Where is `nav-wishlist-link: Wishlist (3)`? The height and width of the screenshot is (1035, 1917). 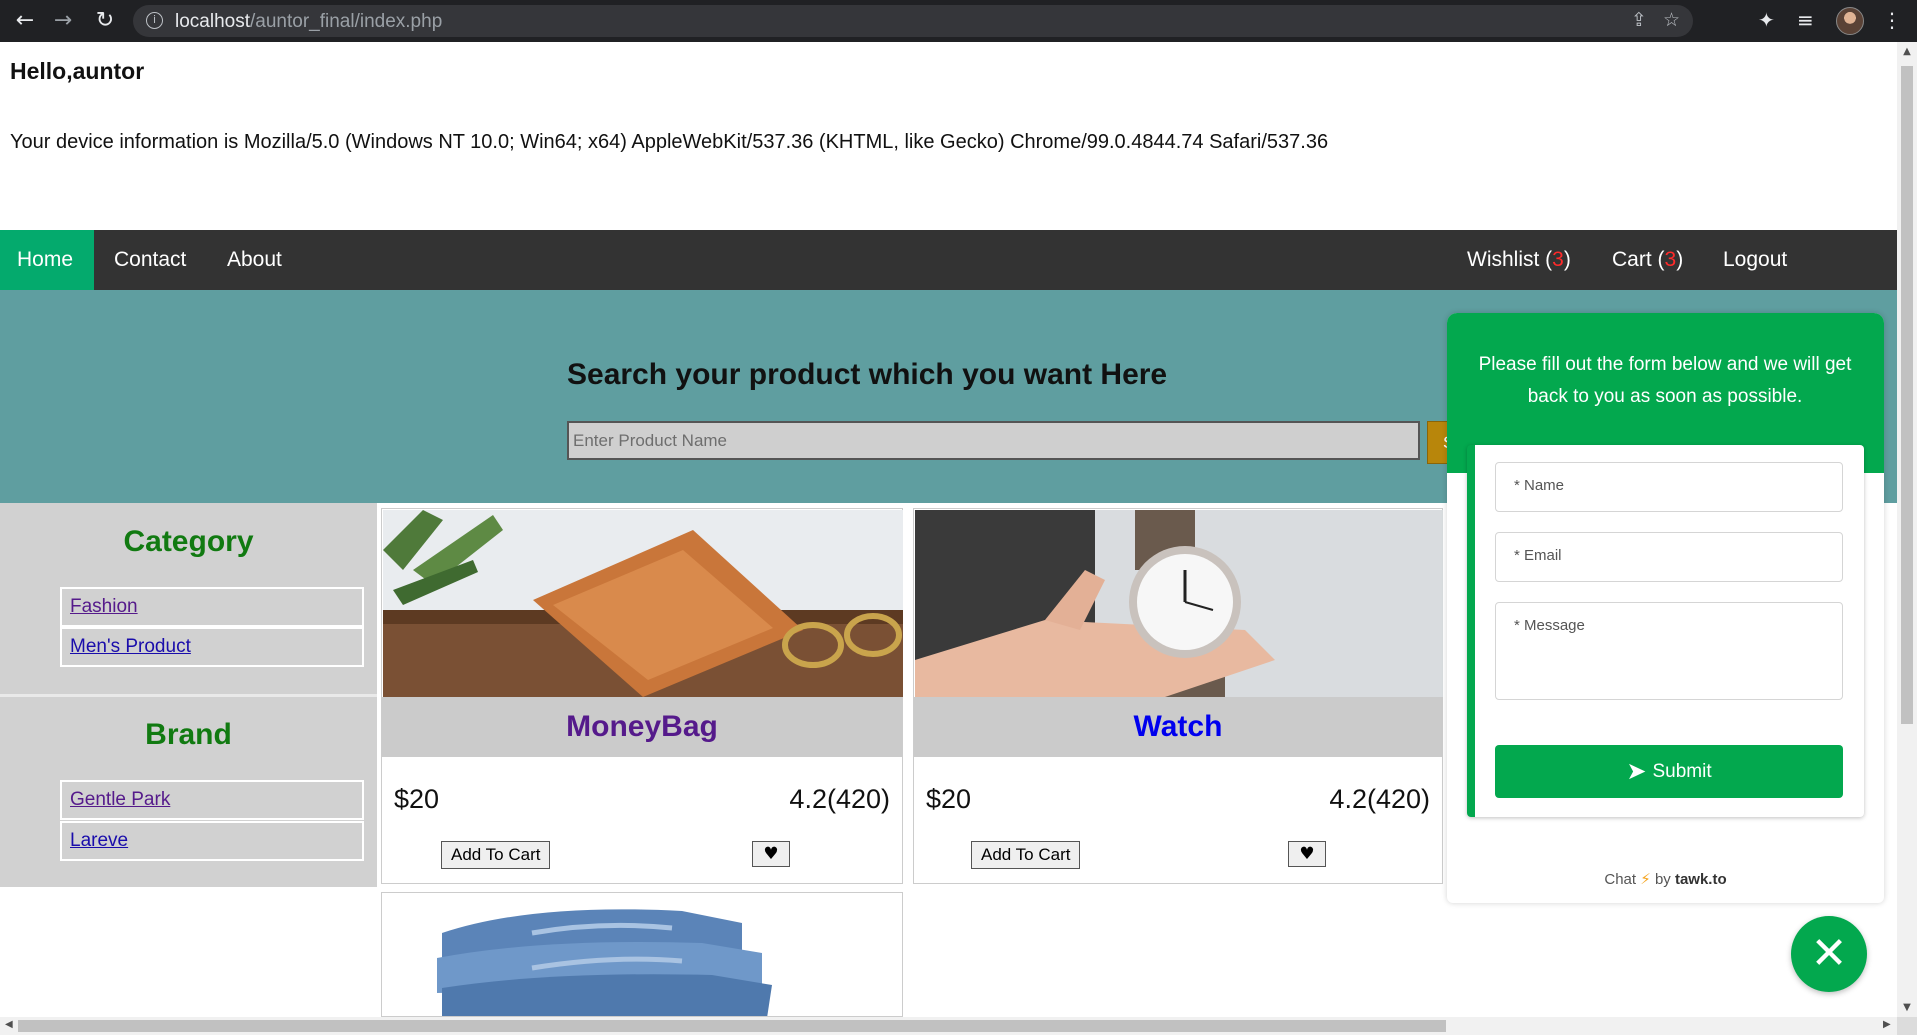 nav-wishlist-link: Wishlist (3) is located at coordinates (1519, 260).